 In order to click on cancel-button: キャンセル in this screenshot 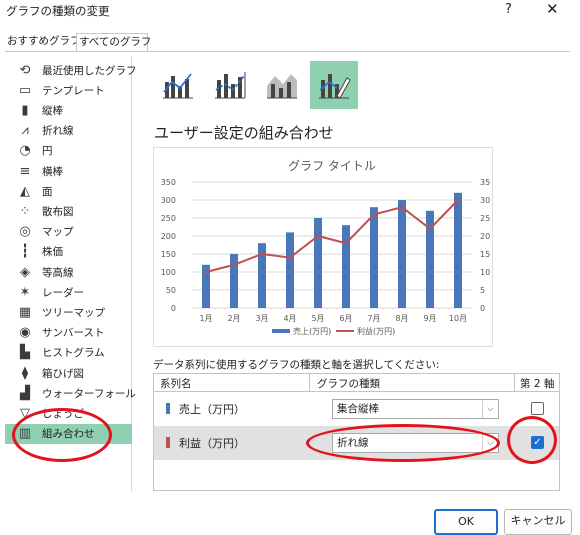, I will do `click(538, 522)`.